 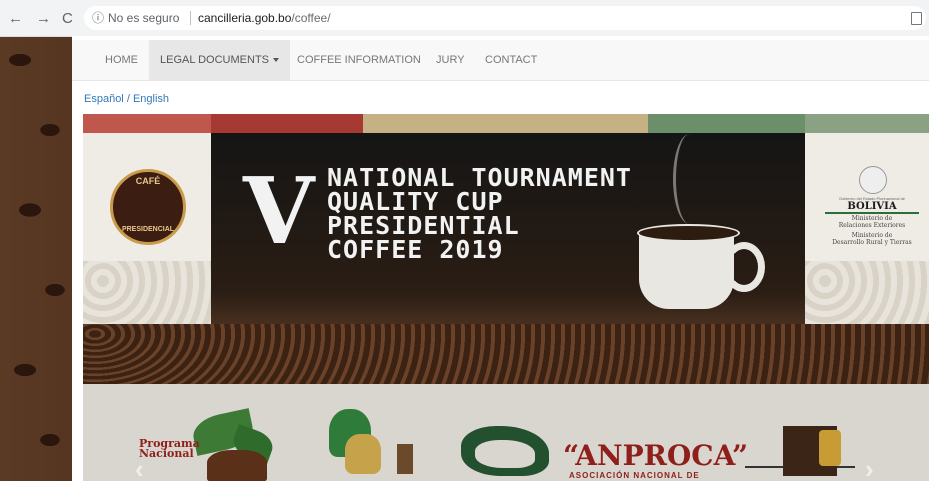 I want to click on nav-jury: JURY, so click(x=450, y=60).